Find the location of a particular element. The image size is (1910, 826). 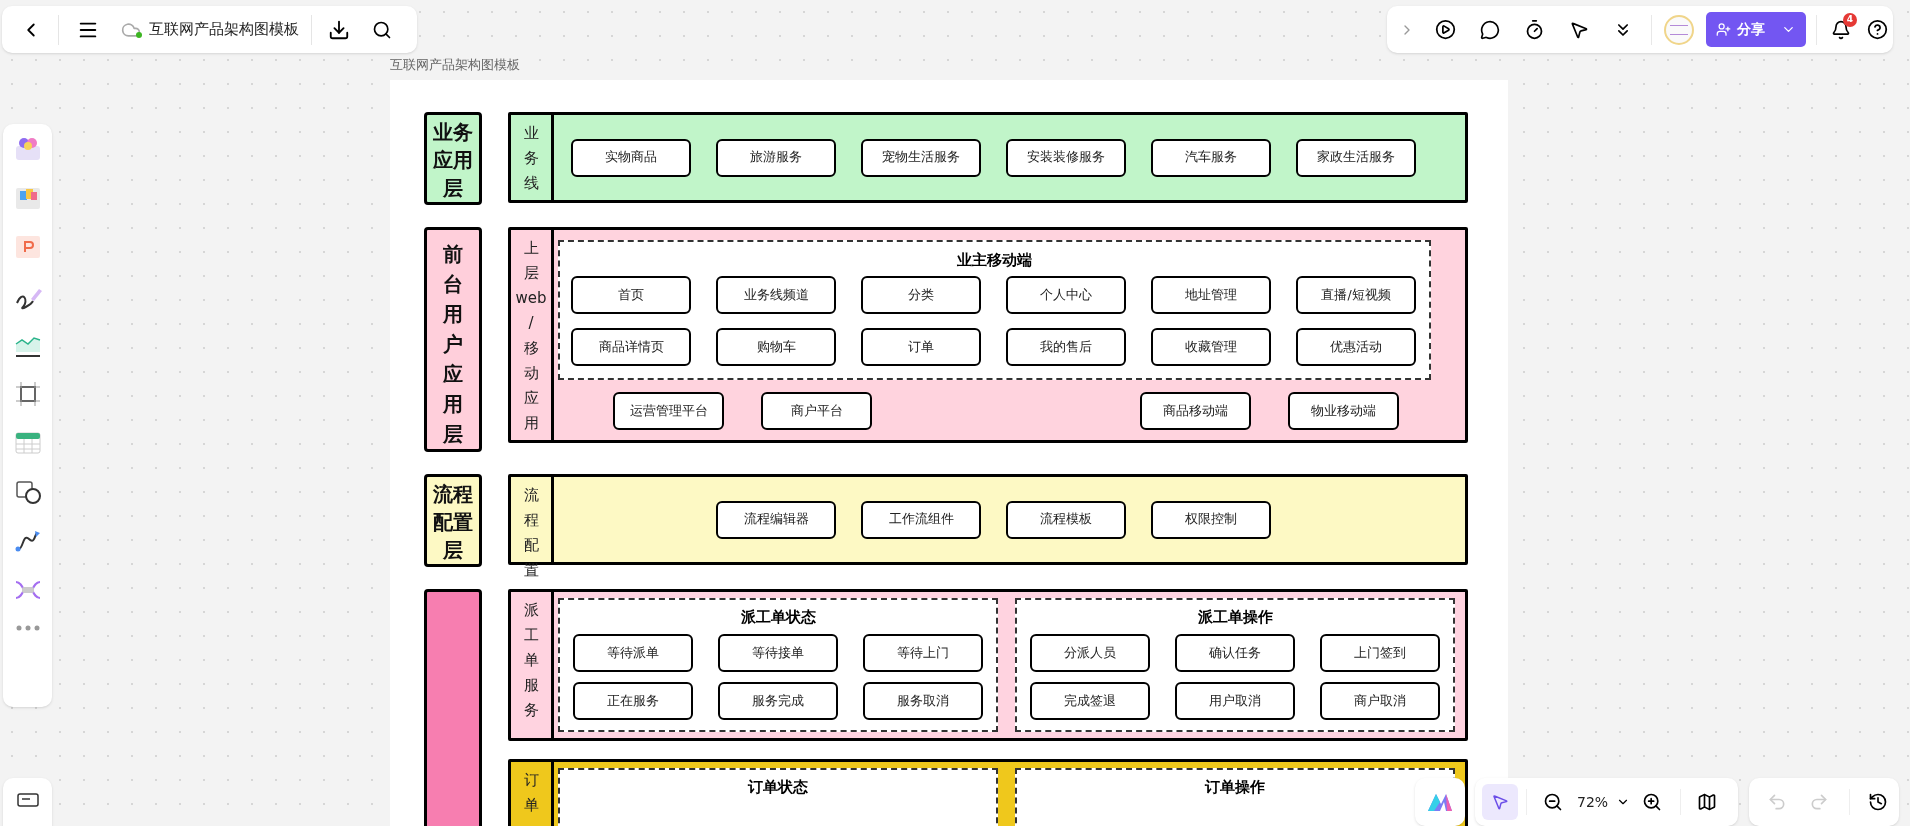

node-box: 确认任务 is located at coordinates (1235, 653).